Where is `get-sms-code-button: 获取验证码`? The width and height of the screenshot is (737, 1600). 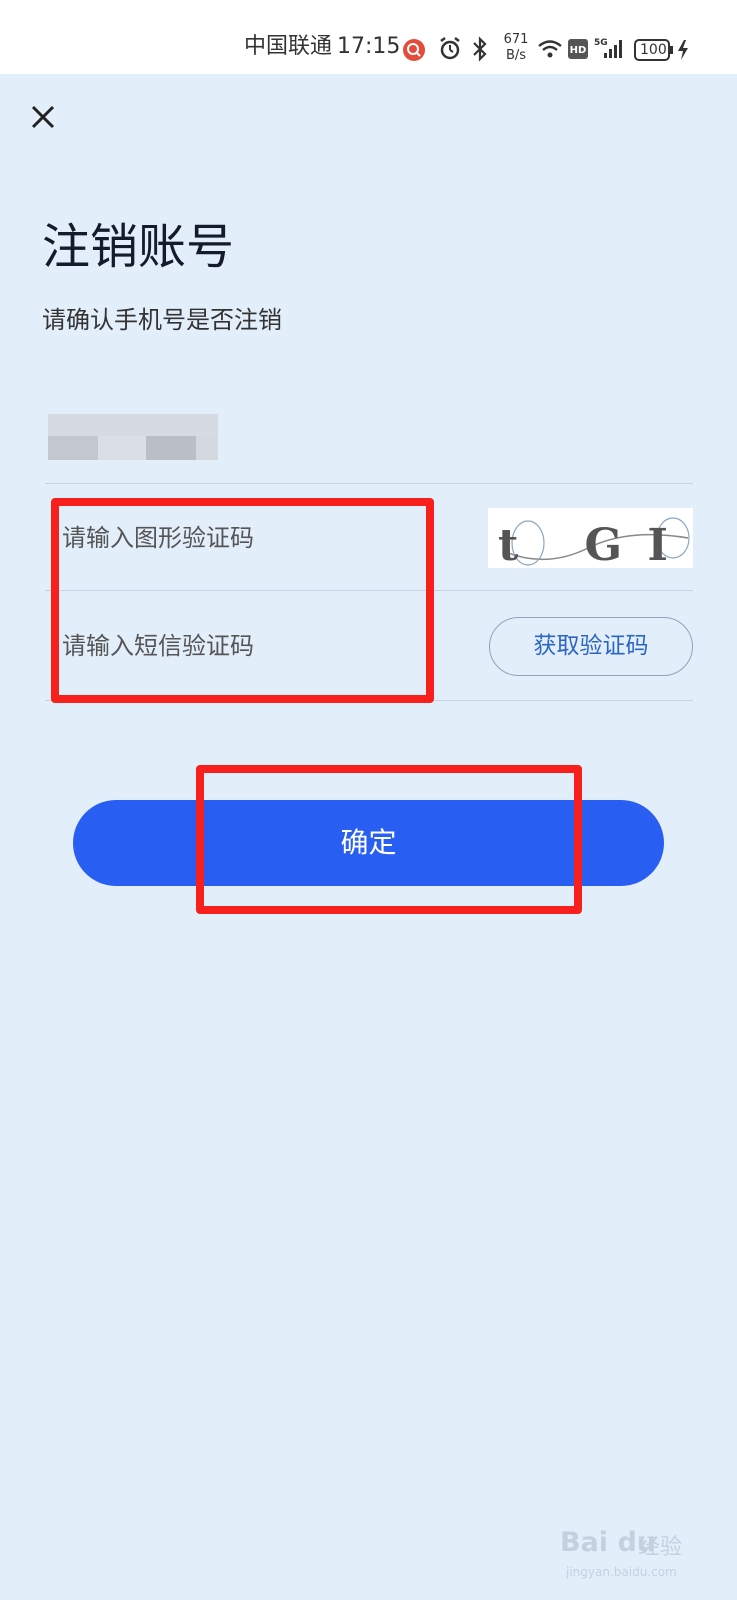 get-sms-code-button: 获取验证码 is located at coordinates (591, 646).